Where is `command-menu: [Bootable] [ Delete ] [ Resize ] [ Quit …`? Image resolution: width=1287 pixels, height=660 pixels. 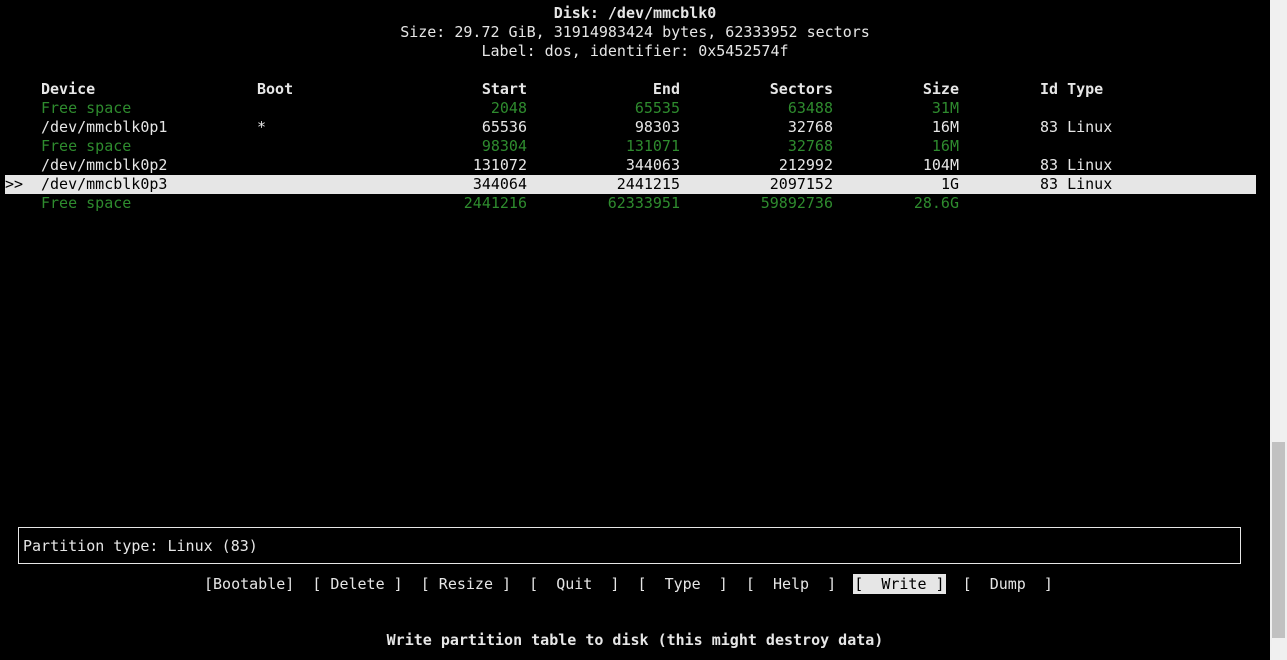 command-menu: [Bootable] [ Delete ] [ Resize ] [ Quit … is located at coordinates (628, 584).